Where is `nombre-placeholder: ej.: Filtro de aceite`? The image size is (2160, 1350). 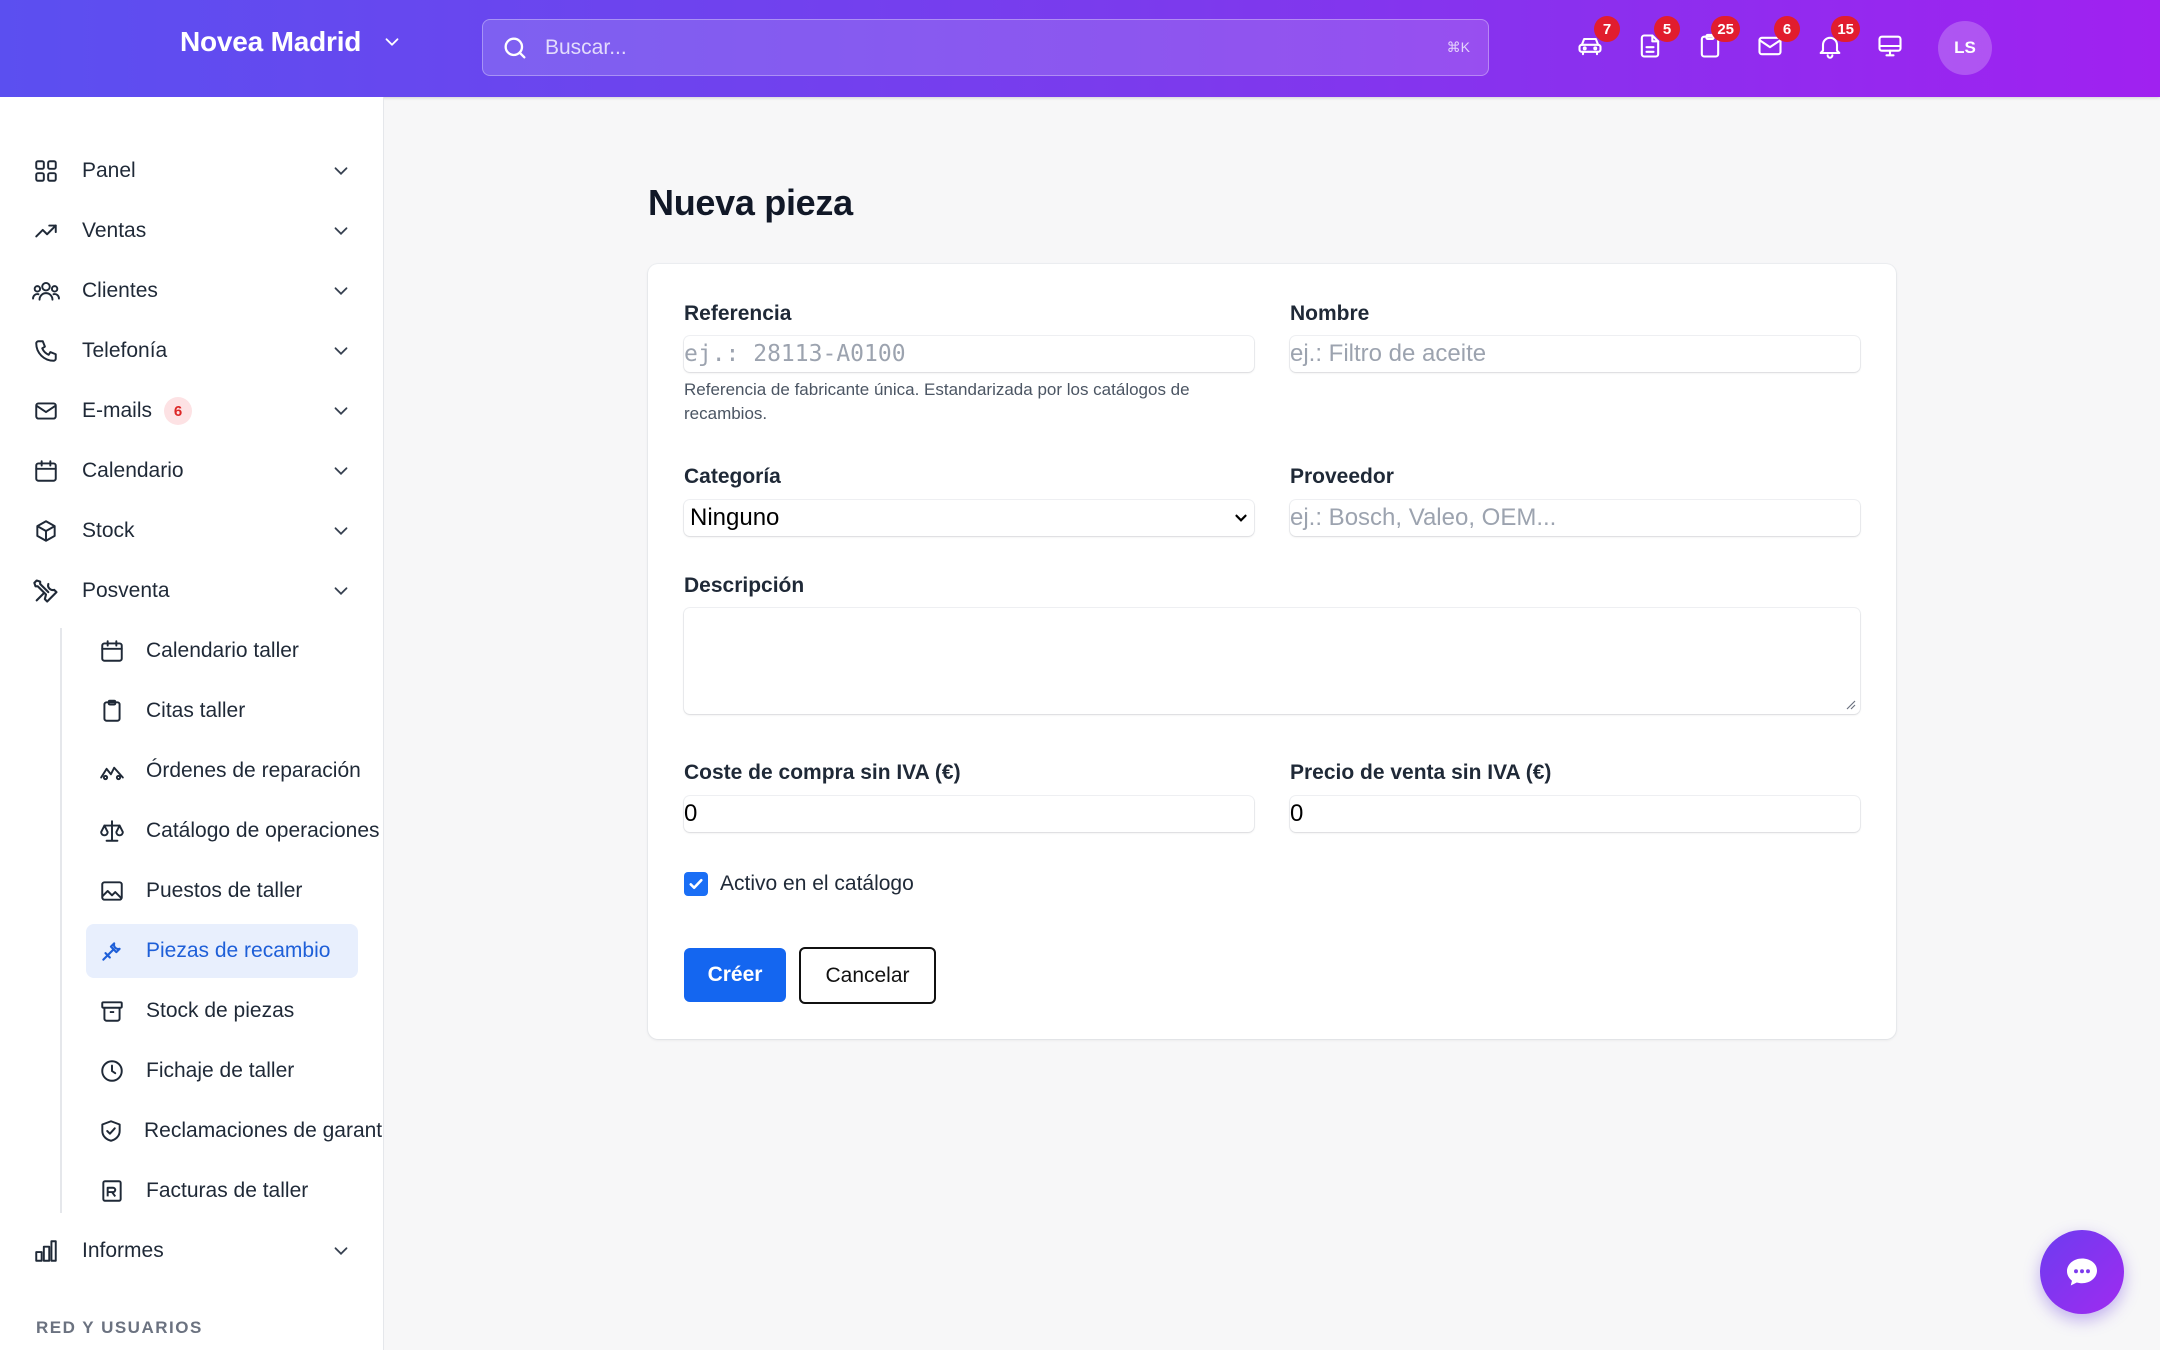 nombre-placeholder: ej.: Filtro de aceite is located at coordinates (1388, 353).